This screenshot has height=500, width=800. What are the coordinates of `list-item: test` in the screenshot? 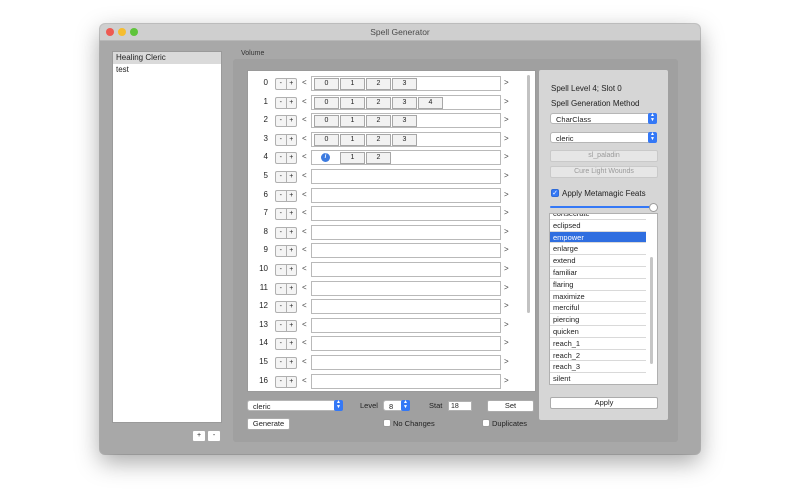 It's located at (167, 70).